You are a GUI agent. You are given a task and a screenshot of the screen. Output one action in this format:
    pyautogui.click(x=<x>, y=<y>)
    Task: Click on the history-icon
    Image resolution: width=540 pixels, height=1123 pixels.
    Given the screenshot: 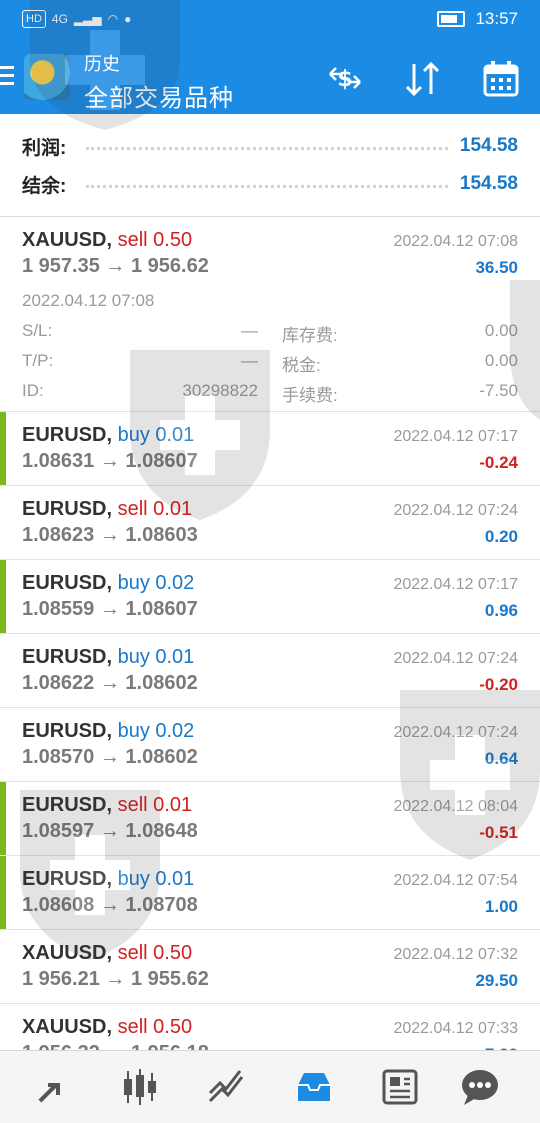 What is the action you would take?
    pyautogui.click(x=314, y=1087)
    